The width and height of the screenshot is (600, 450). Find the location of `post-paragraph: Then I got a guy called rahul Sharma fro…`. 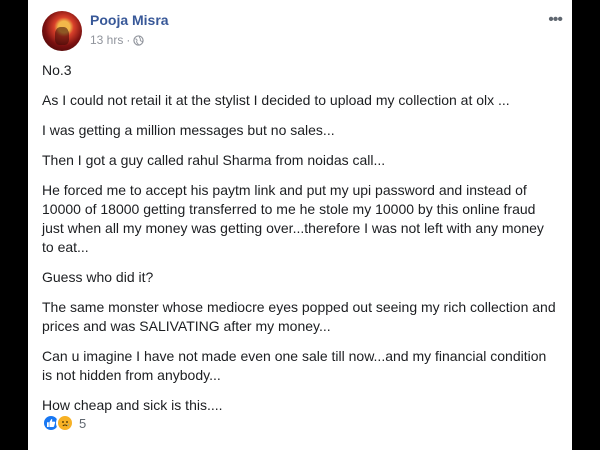

post-paragraph: Then I got a guy called rahul Sharma fro… is located at coordinates (214, 160).